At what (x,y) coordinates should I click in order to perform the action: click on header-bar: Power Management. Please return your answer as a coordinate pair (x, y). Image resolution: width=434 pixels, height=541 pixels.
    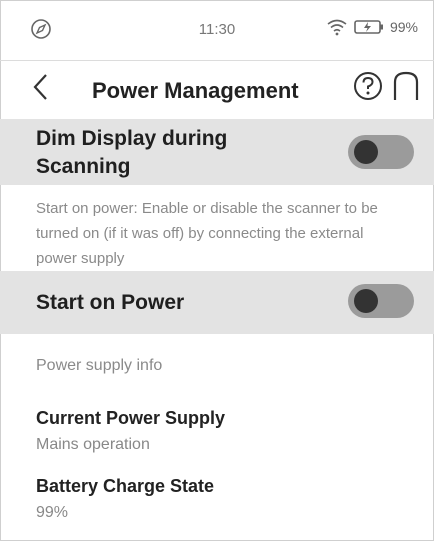
    Looking at the image, I should click on (217, 89).